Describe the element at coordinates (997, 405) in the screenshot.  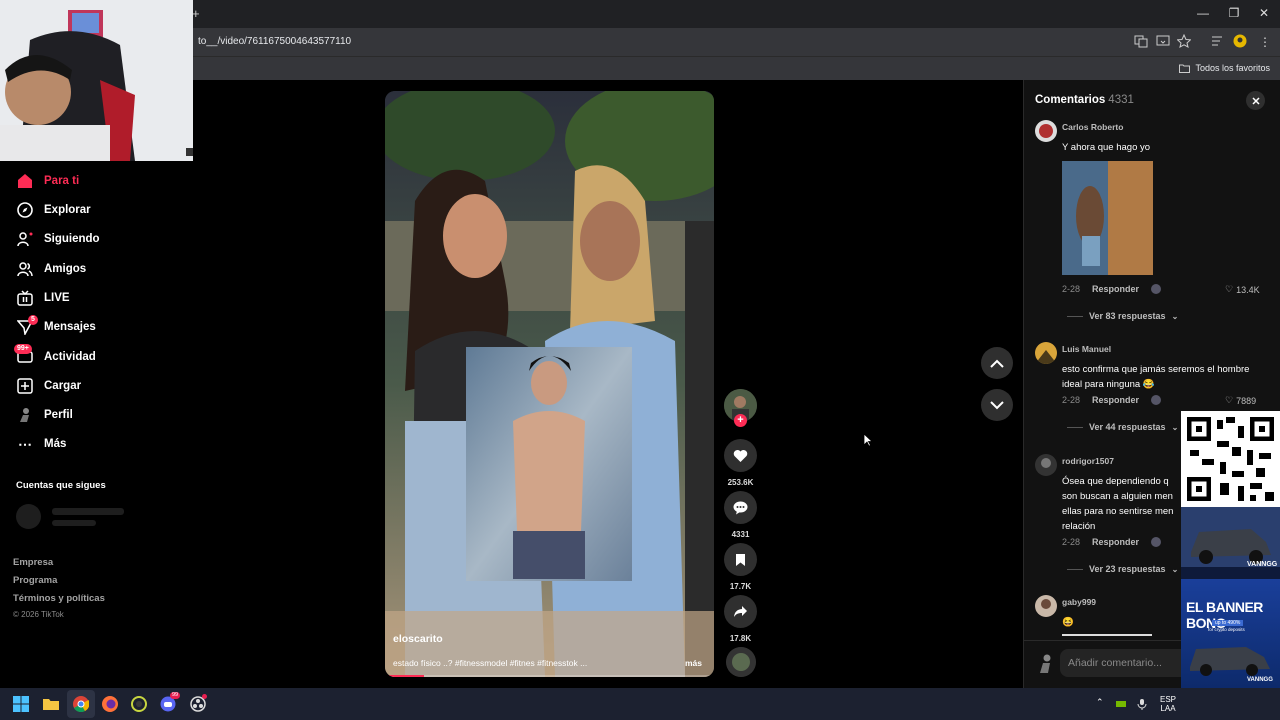
I see `next-video-button` at that location.